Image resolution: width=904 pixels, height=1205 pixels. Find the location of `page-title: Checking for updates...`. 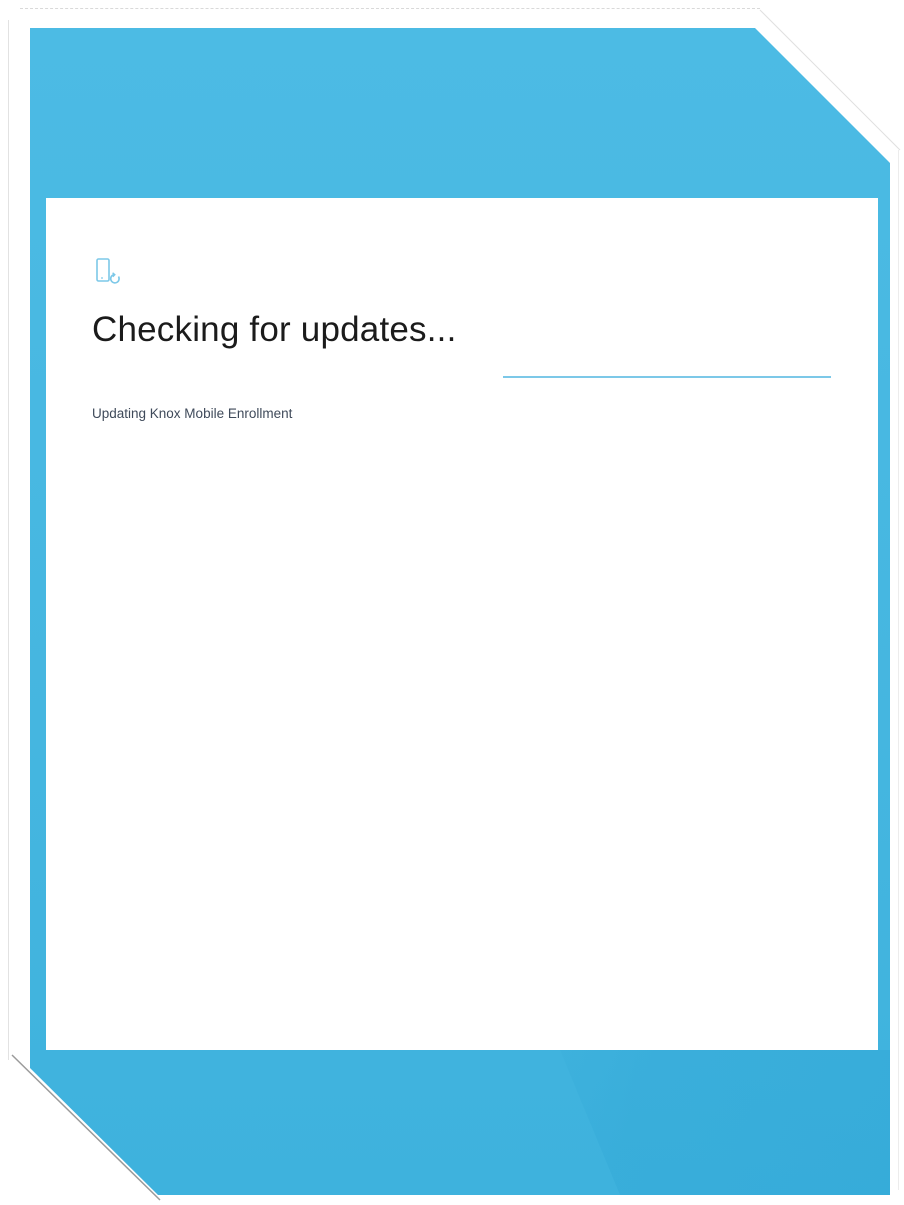

page-title: Checking for updates... is located at coordinates (274, 329).